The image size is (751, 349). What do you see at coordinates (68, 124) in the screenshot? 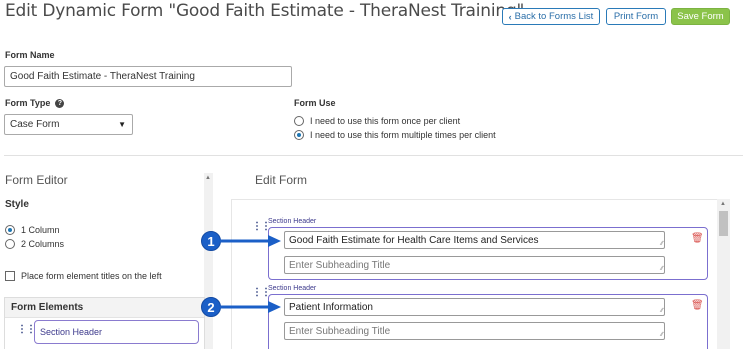
I see `form-type-select: Case Form ▼` at bounding box center [68, 124].